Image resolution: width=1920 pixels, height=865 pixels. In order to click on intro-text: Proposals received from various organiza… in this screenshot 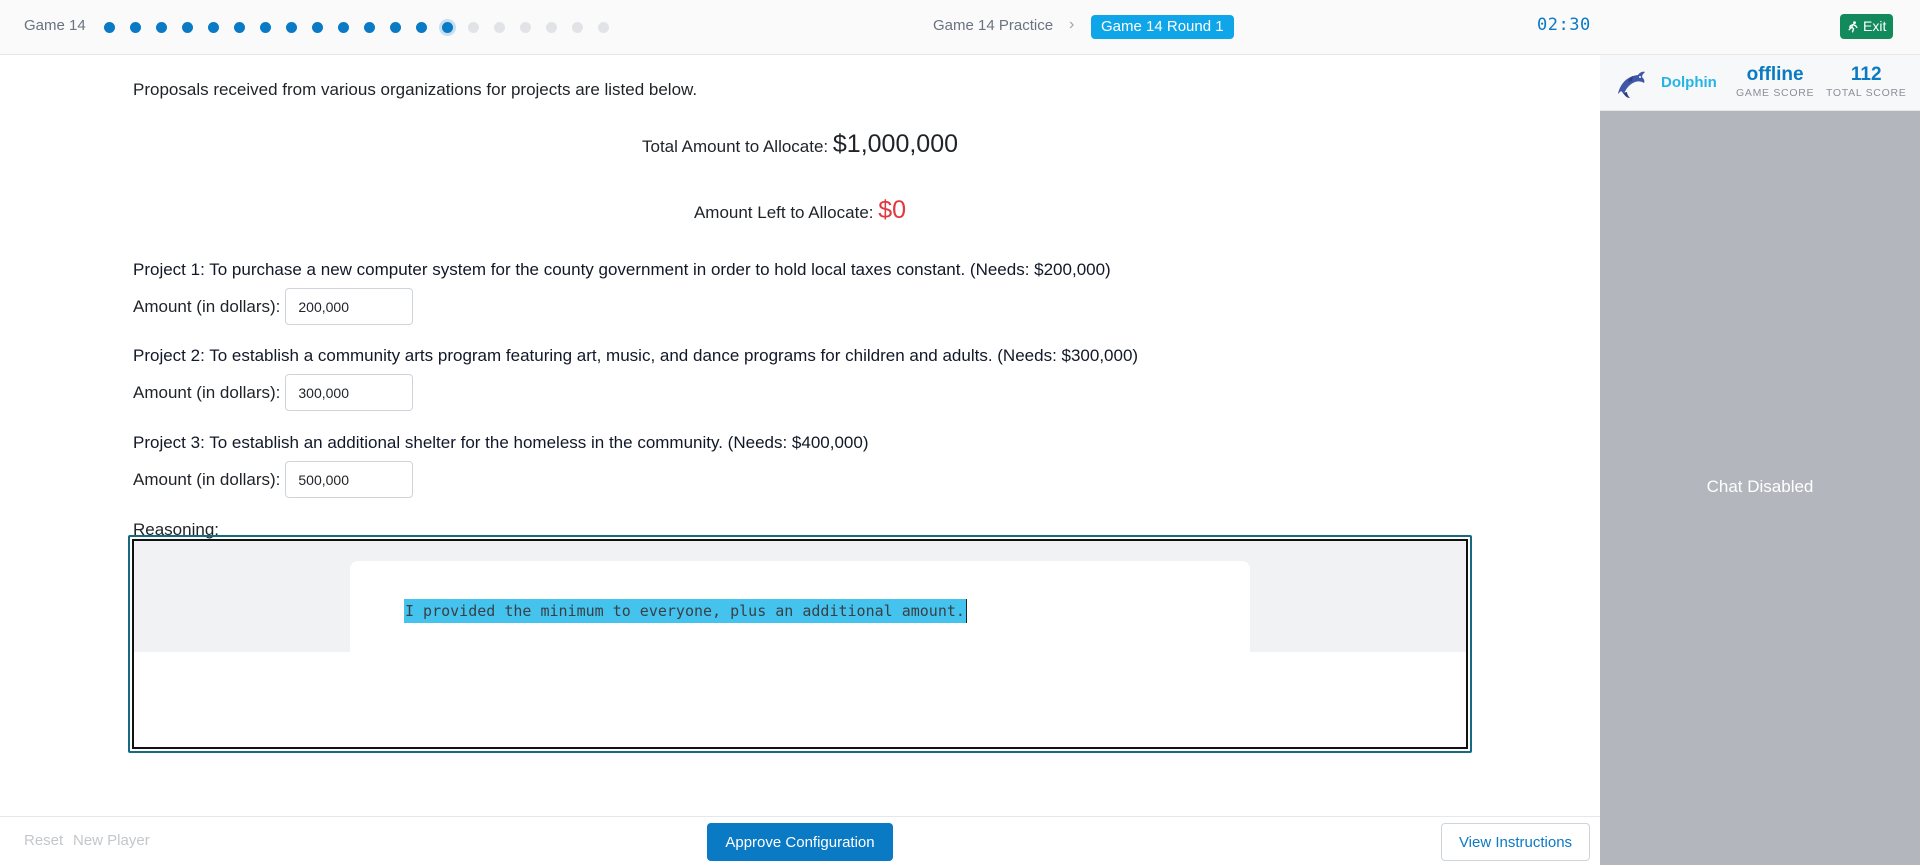, I will do `click(415, 89)`.